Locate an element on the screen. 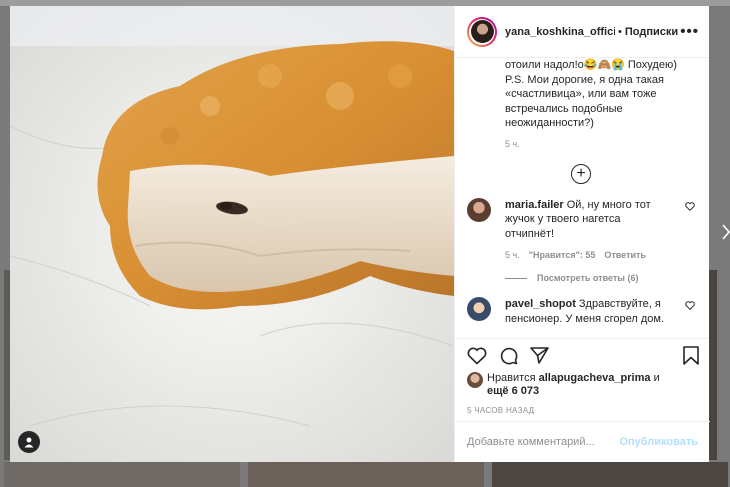  action-bar is located at coordinates (582, 355).